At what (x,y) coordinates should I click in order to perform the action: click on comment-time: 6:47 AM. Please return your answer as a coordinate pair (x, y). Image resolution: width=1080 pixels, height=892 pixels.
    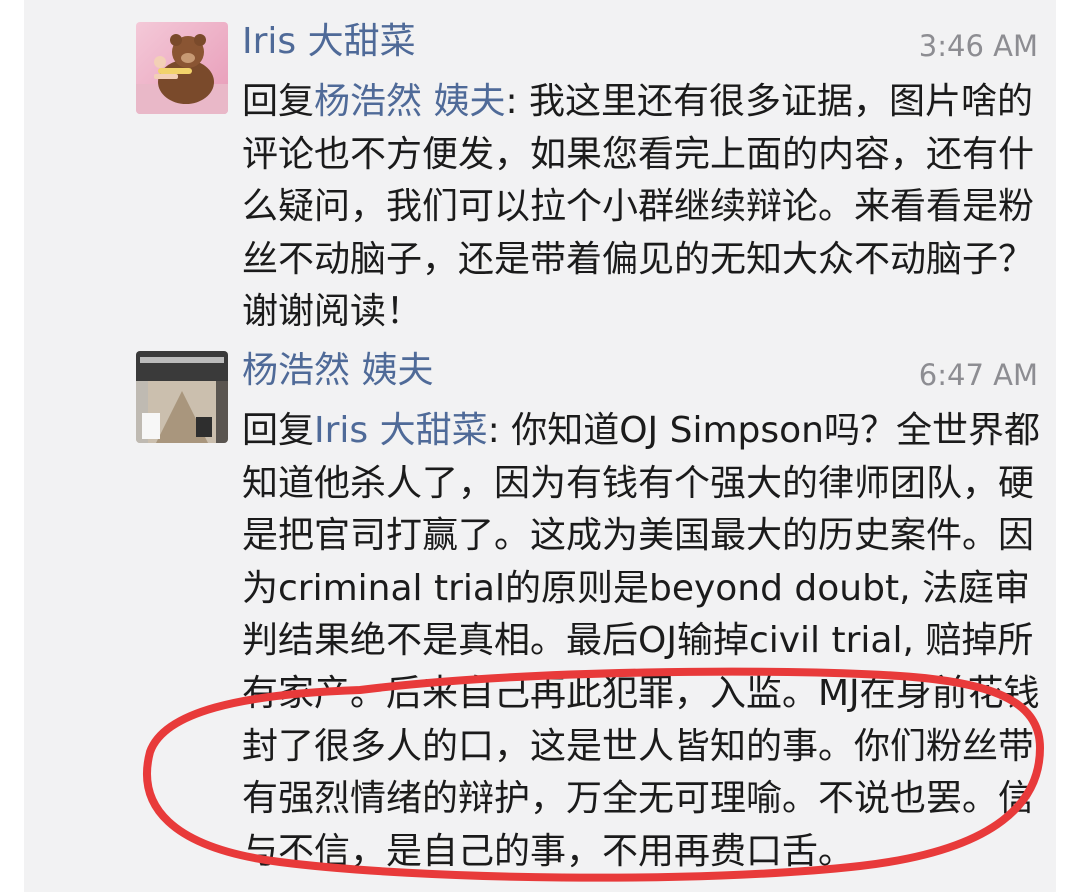
    Looking at the image, I should click on (978, 375).